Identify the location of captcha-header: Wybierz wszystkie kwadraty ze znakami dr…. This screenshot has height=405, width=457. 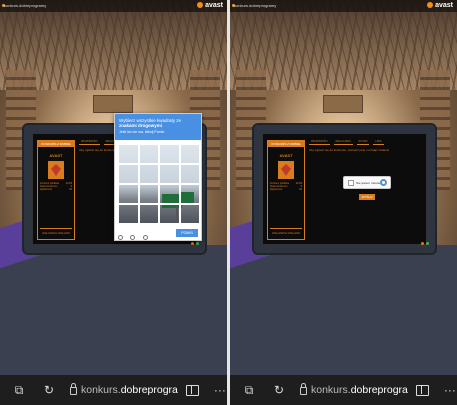
(158, 127).